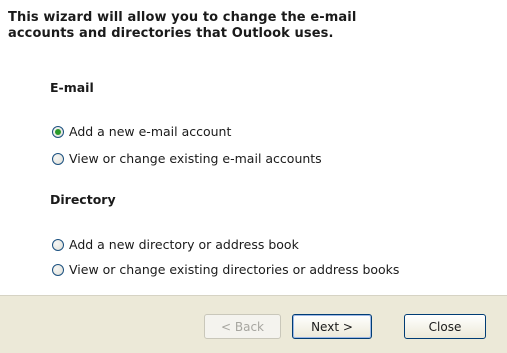  I want to click on view-email-accounts-option: View or change existing e-mail accounts, so click(187, 158).